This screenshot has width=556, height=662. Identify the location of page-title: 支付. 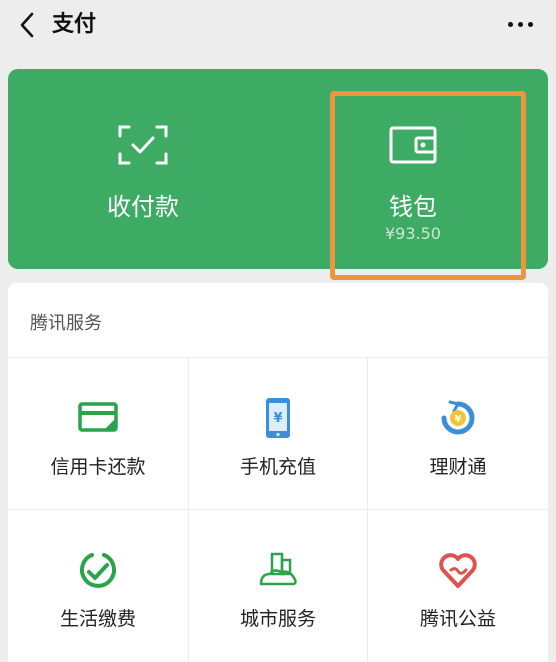
(74, 24).